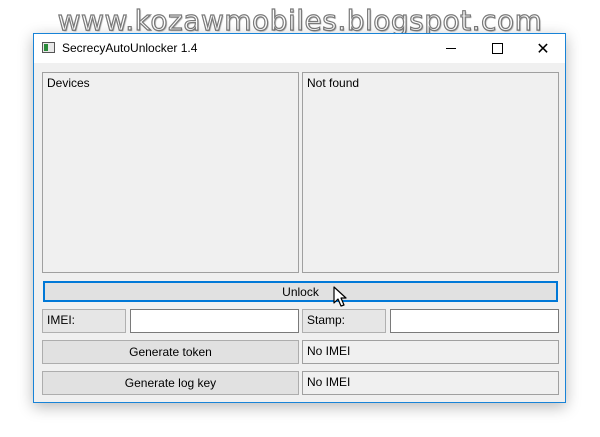 This screenshot has height=437, width=600. Describe the element at coordinates (68, 83) in the screenshot. I see `devices-label: Devices` at that location.